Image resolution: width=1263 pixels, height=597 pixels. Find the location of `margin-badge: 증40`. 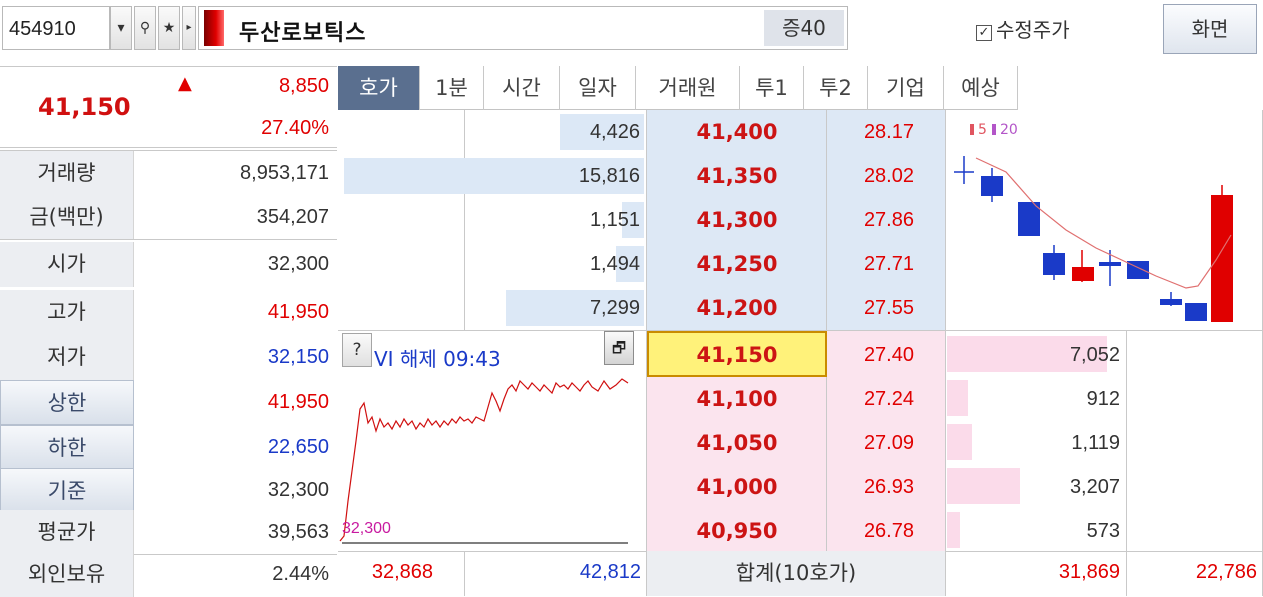

margin-badge: 증40 is located at coordinates (804, 28).